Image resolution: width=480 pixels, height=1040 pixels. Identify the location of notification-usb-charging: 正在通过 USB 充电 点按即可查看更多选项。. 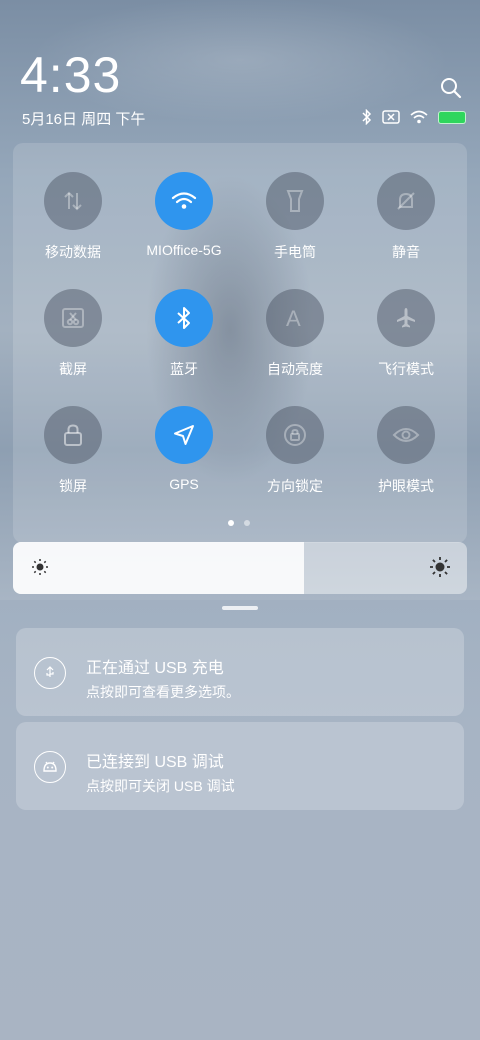
(240, 672).